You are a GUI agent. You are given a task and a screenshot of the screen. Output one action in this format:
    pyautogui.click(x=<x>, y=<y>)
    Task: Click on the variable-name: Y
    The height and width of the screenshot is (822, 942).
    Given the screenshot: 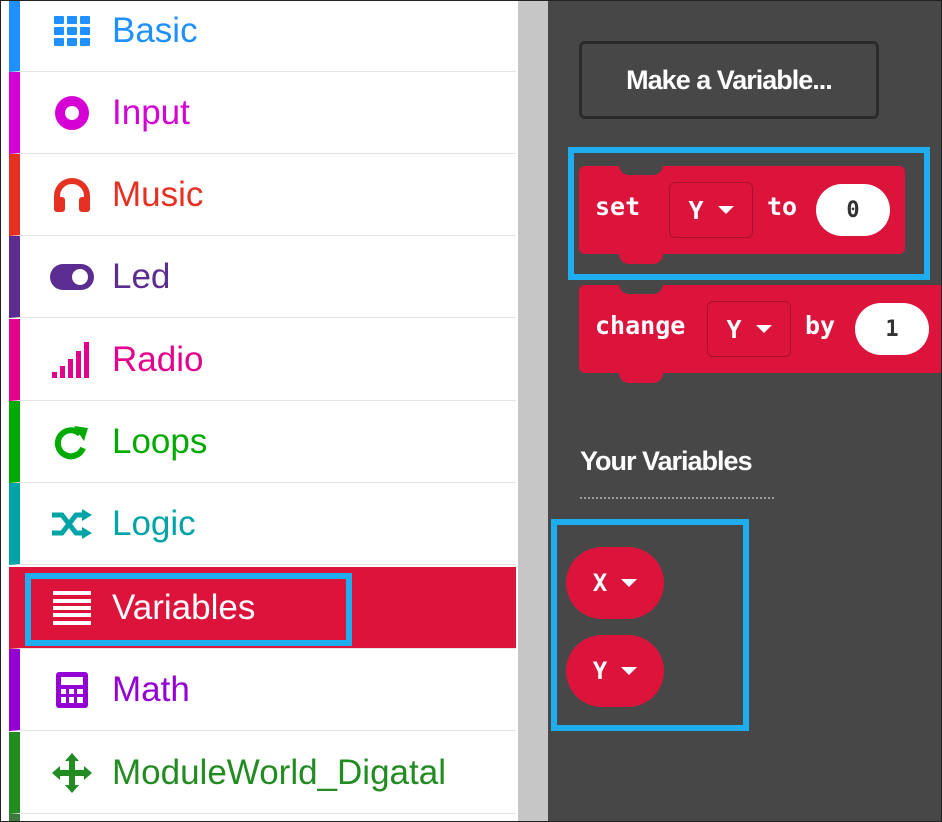 What is the action you would take?
    pyautogui.click(x=600, y=671)
    